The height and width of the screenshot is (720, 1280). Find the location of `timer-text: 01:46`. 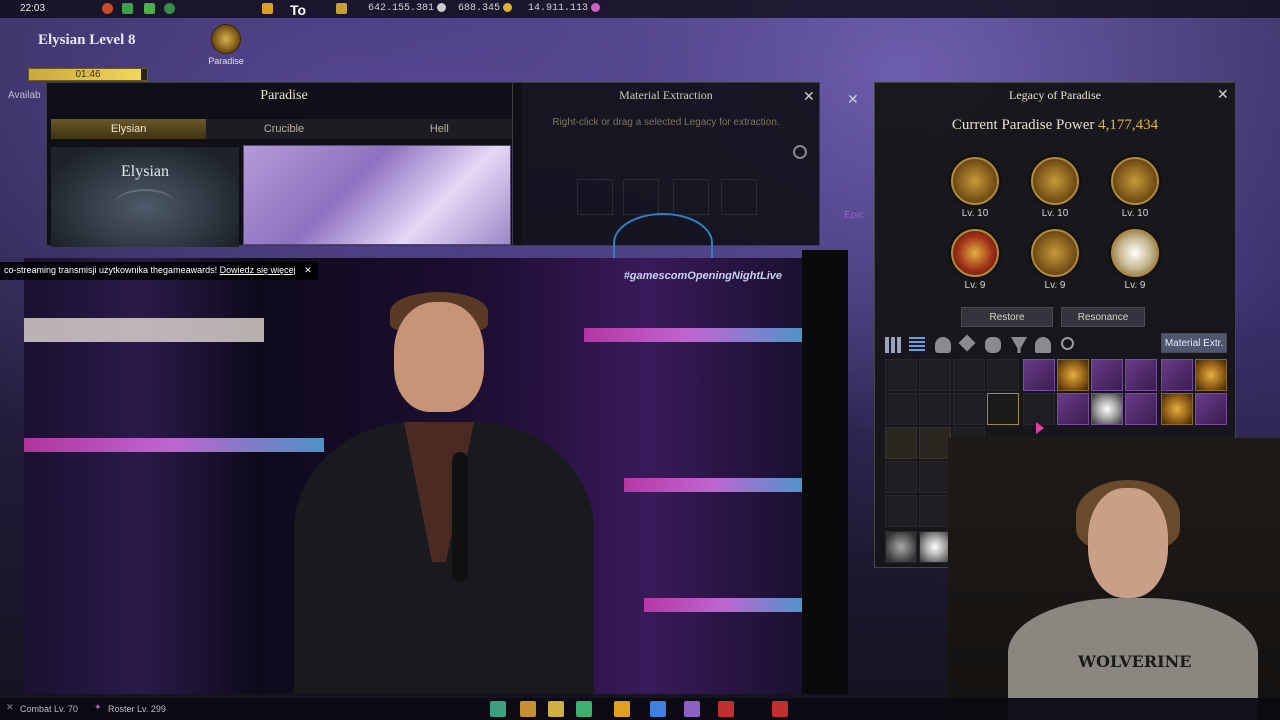

timer-text: 01:46 is located at coordinates (88, 74).